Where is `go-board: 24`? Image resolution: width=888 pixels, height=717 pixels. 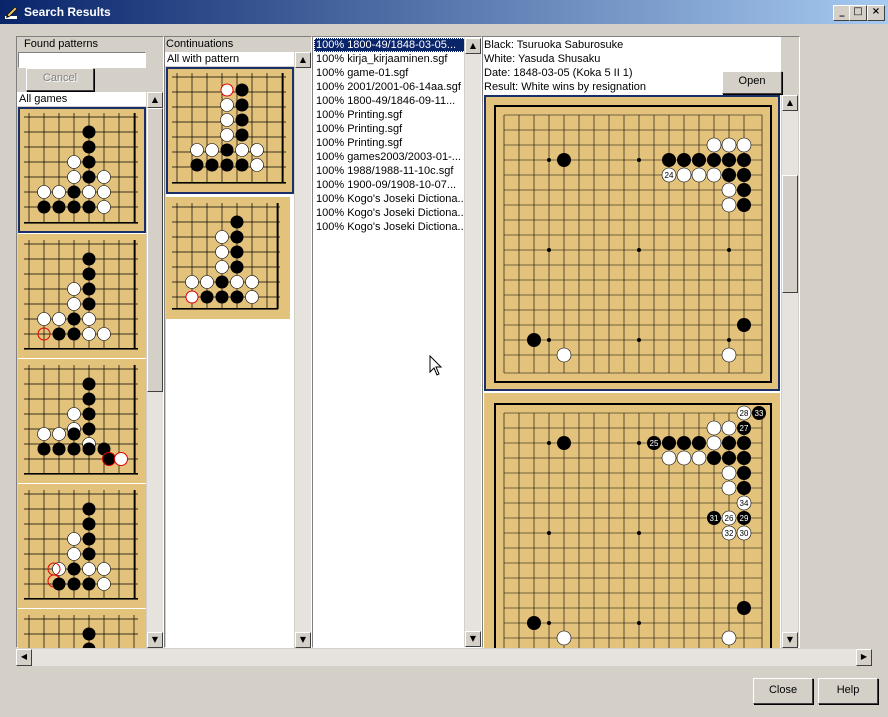
go-board: 24 is located at coordinates (633, 244).